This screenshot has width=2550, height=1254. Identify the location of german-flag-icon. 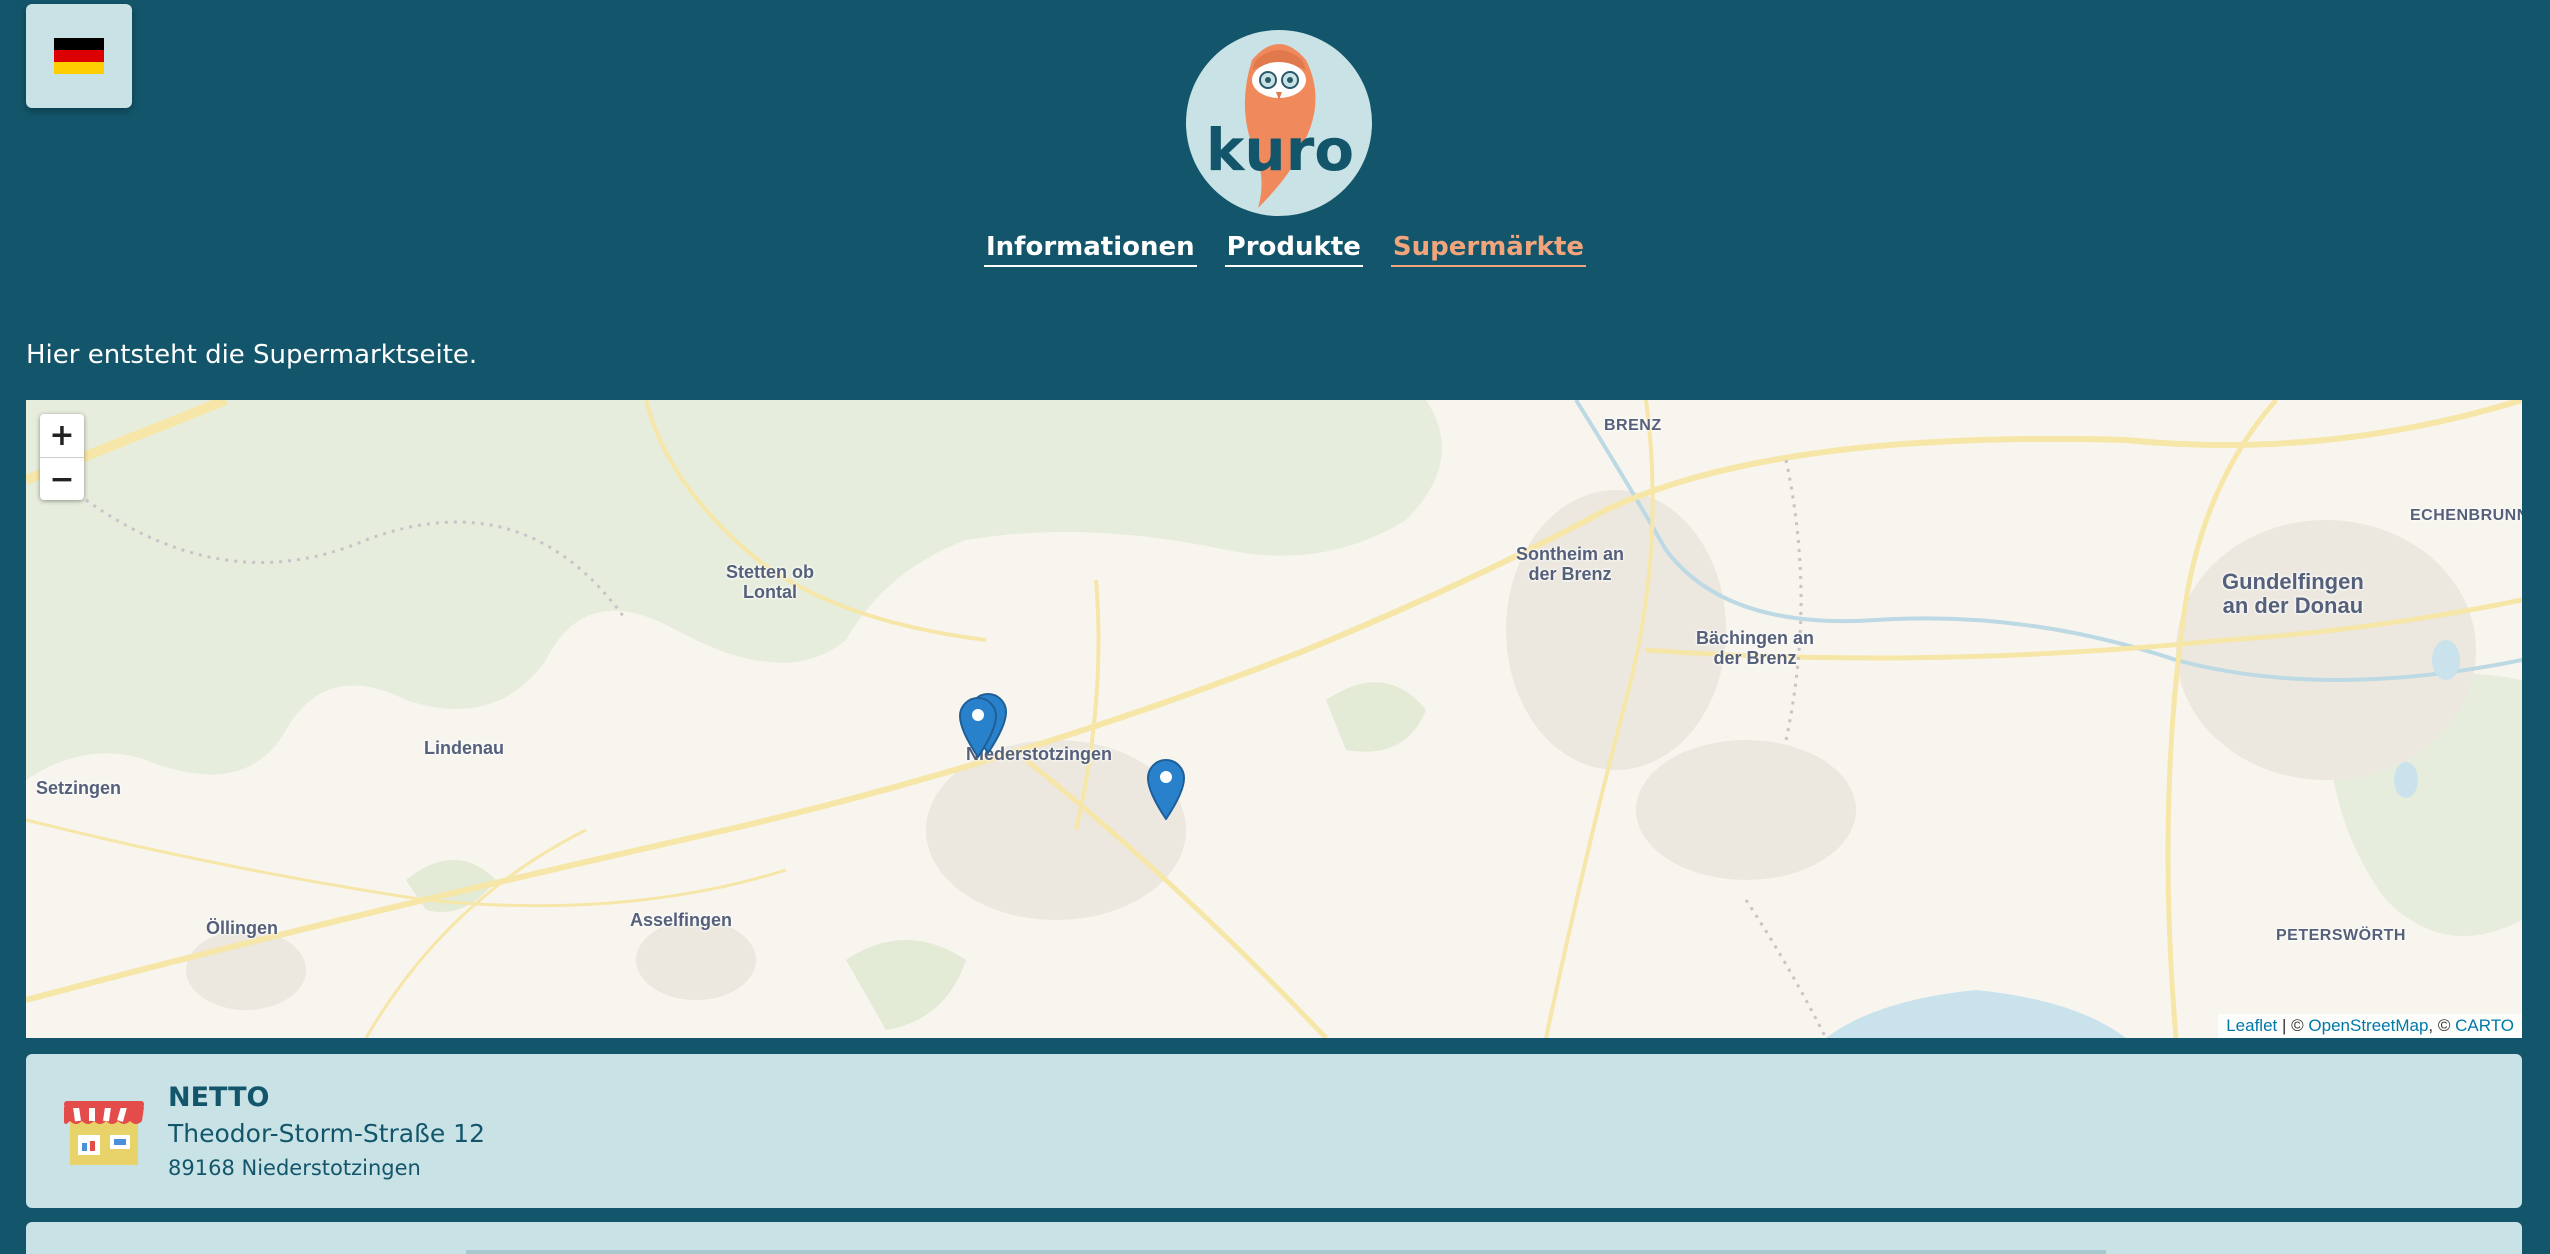
(79, 56).